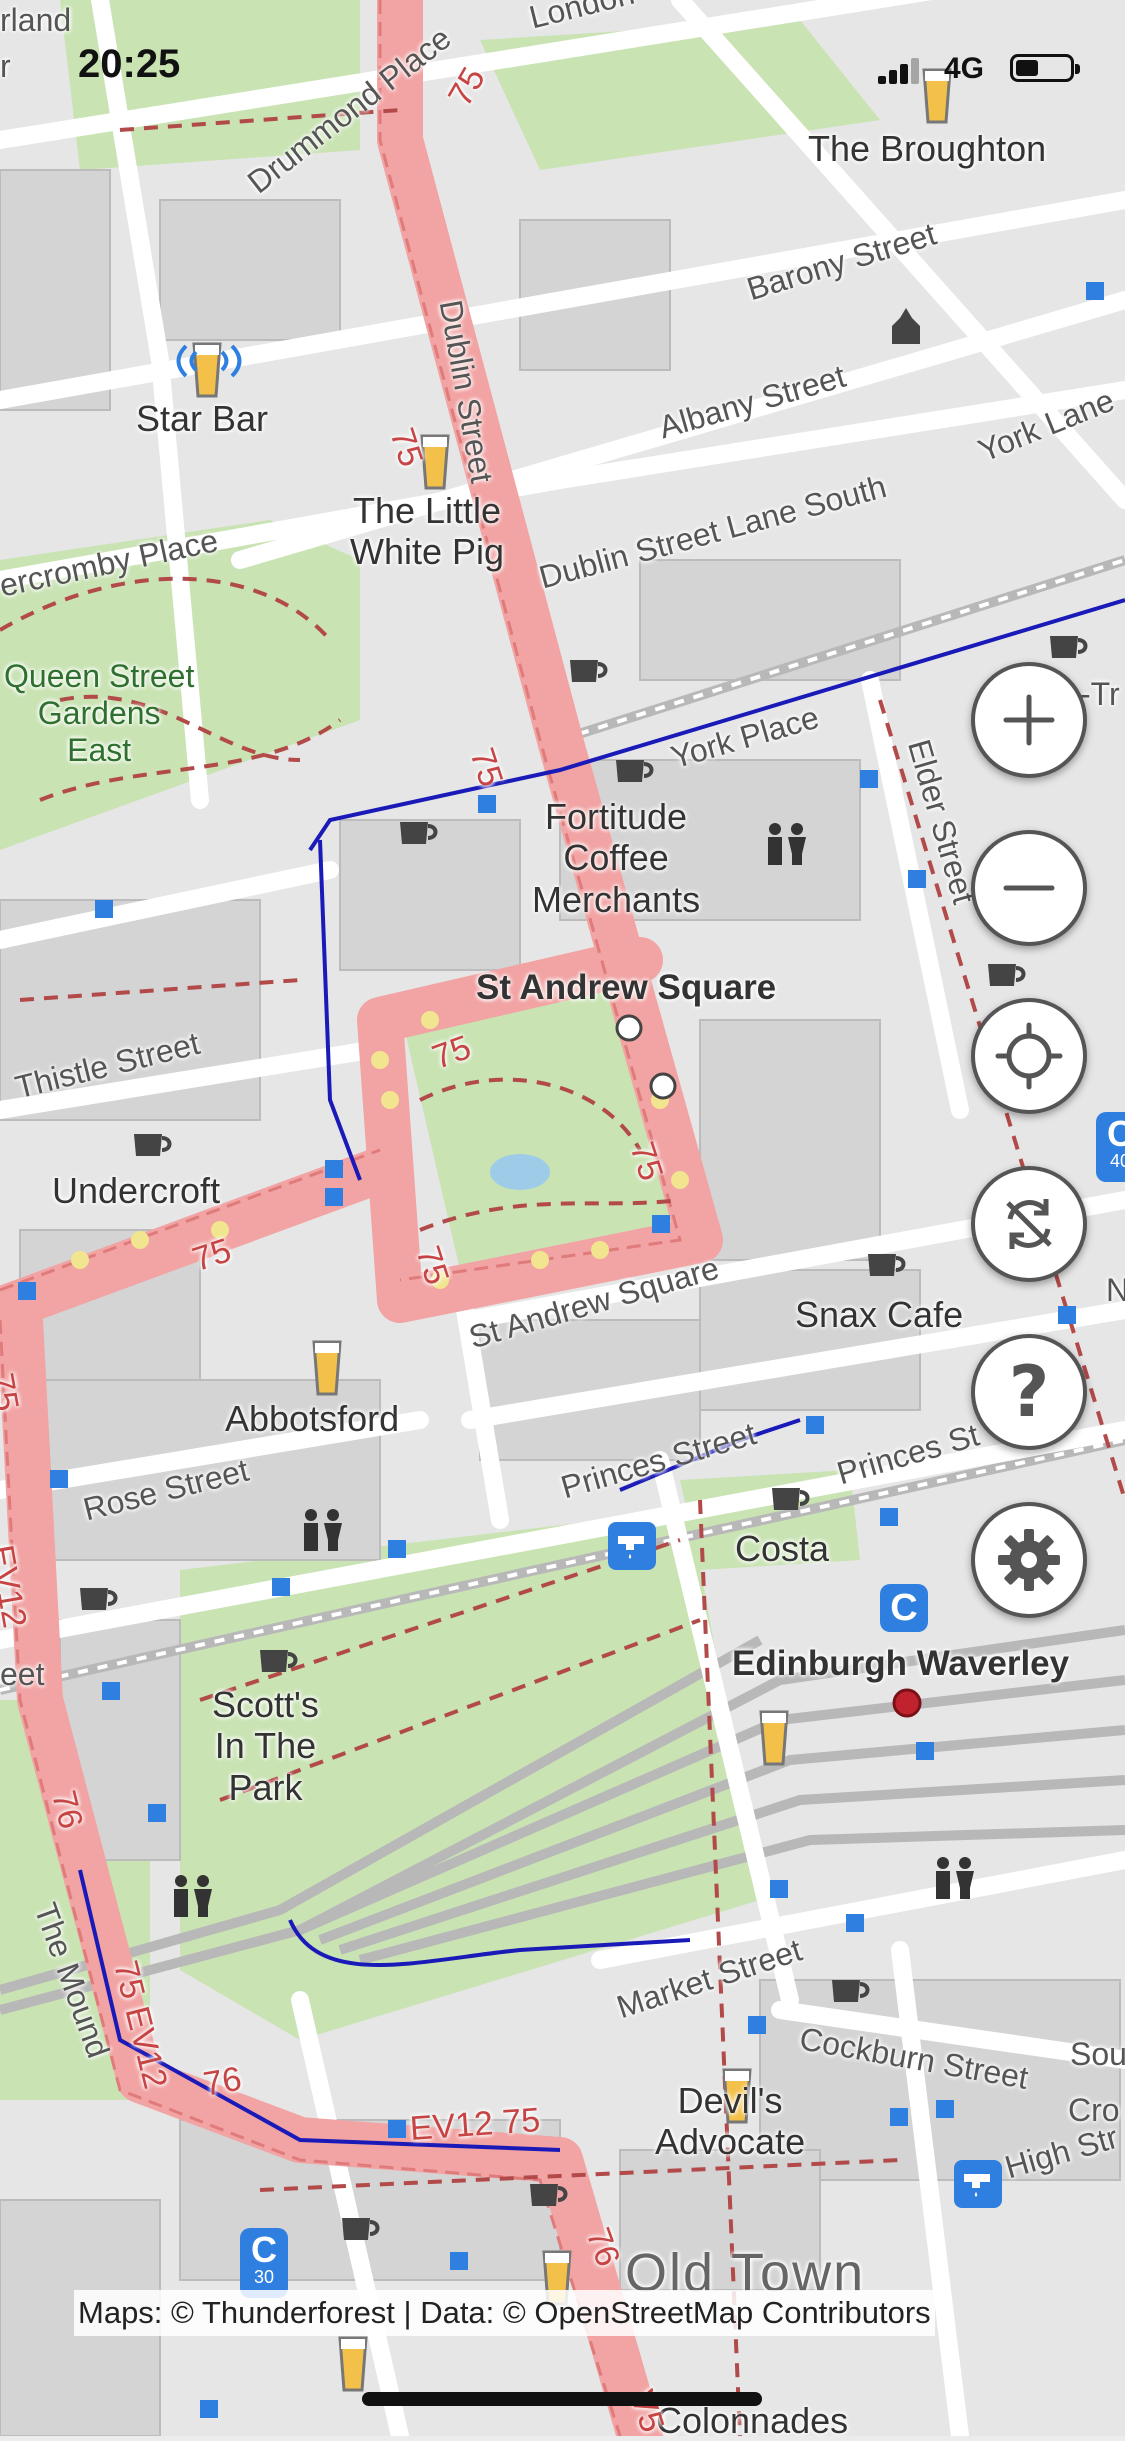  What do you see at coordinates (36, 20) in the screenshot?
I see `street-label: rland` at bounding box center [36, 20].